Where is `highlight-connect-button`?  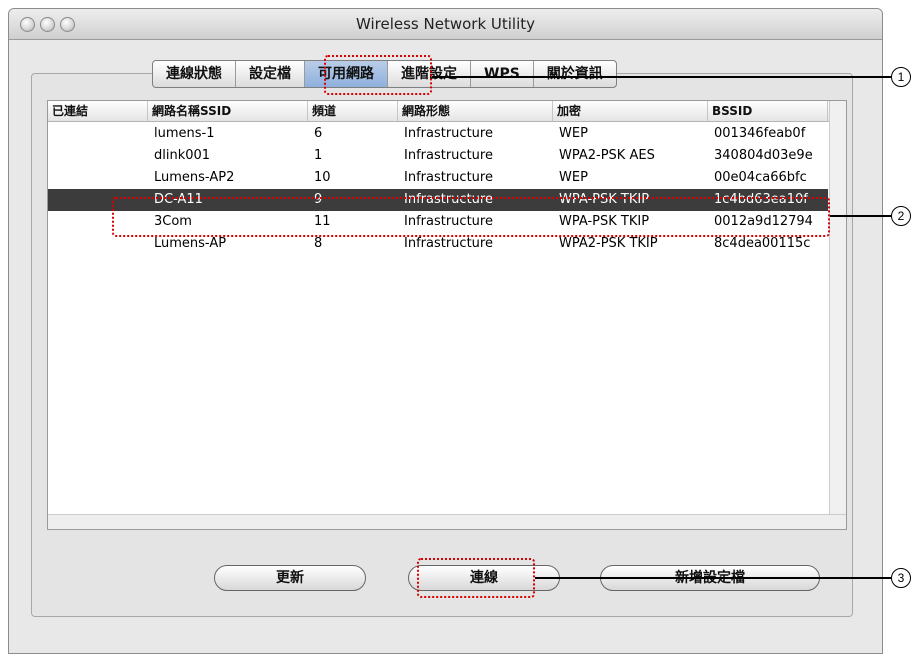 highlight-connect-button is located at coordinates (476, 578).